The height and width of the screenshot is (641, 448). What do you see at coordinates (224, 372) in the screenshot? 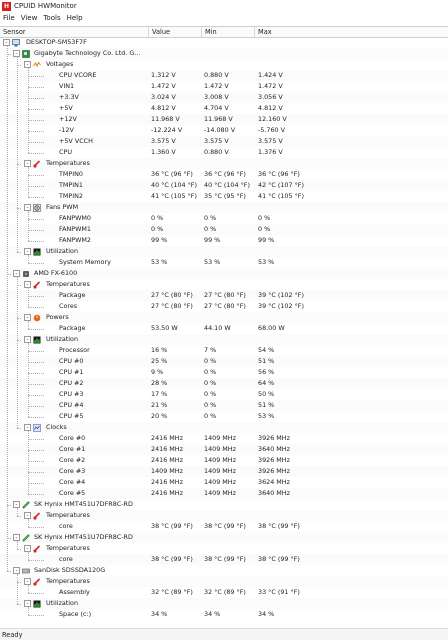
I see `sensor-row: CPU #1 9 % 0 % 56 %` at bounding box center [224, 372].